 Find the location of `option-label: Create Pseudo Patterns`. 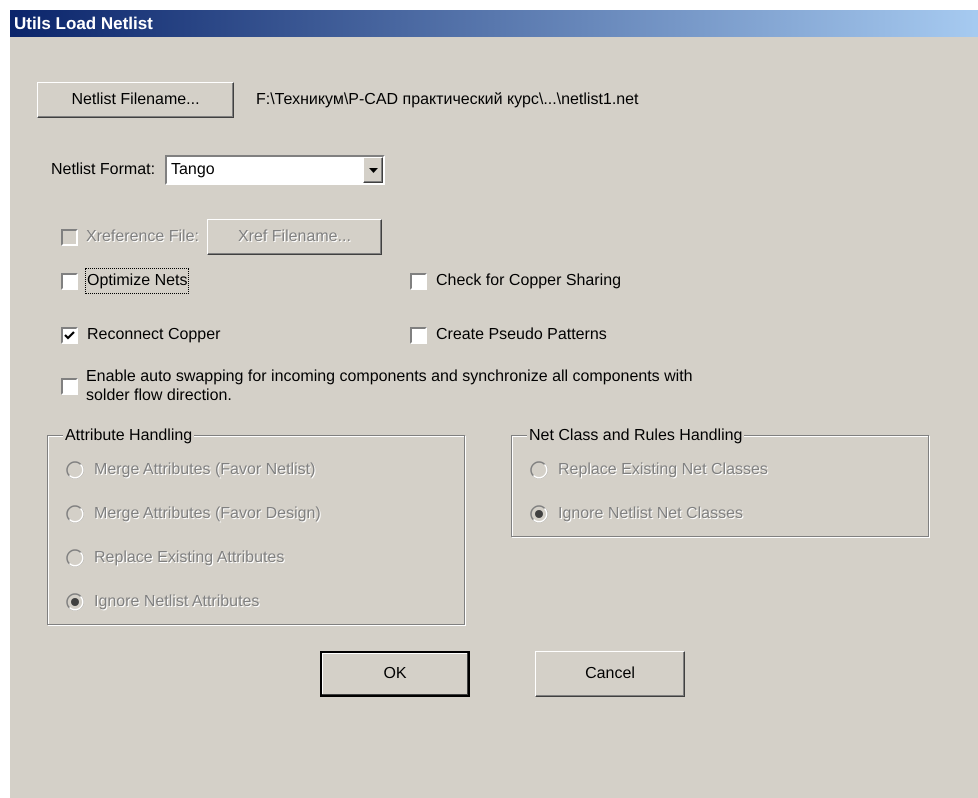

option-label: Create Pseudo Patterns is located at coordinates (521, 335).